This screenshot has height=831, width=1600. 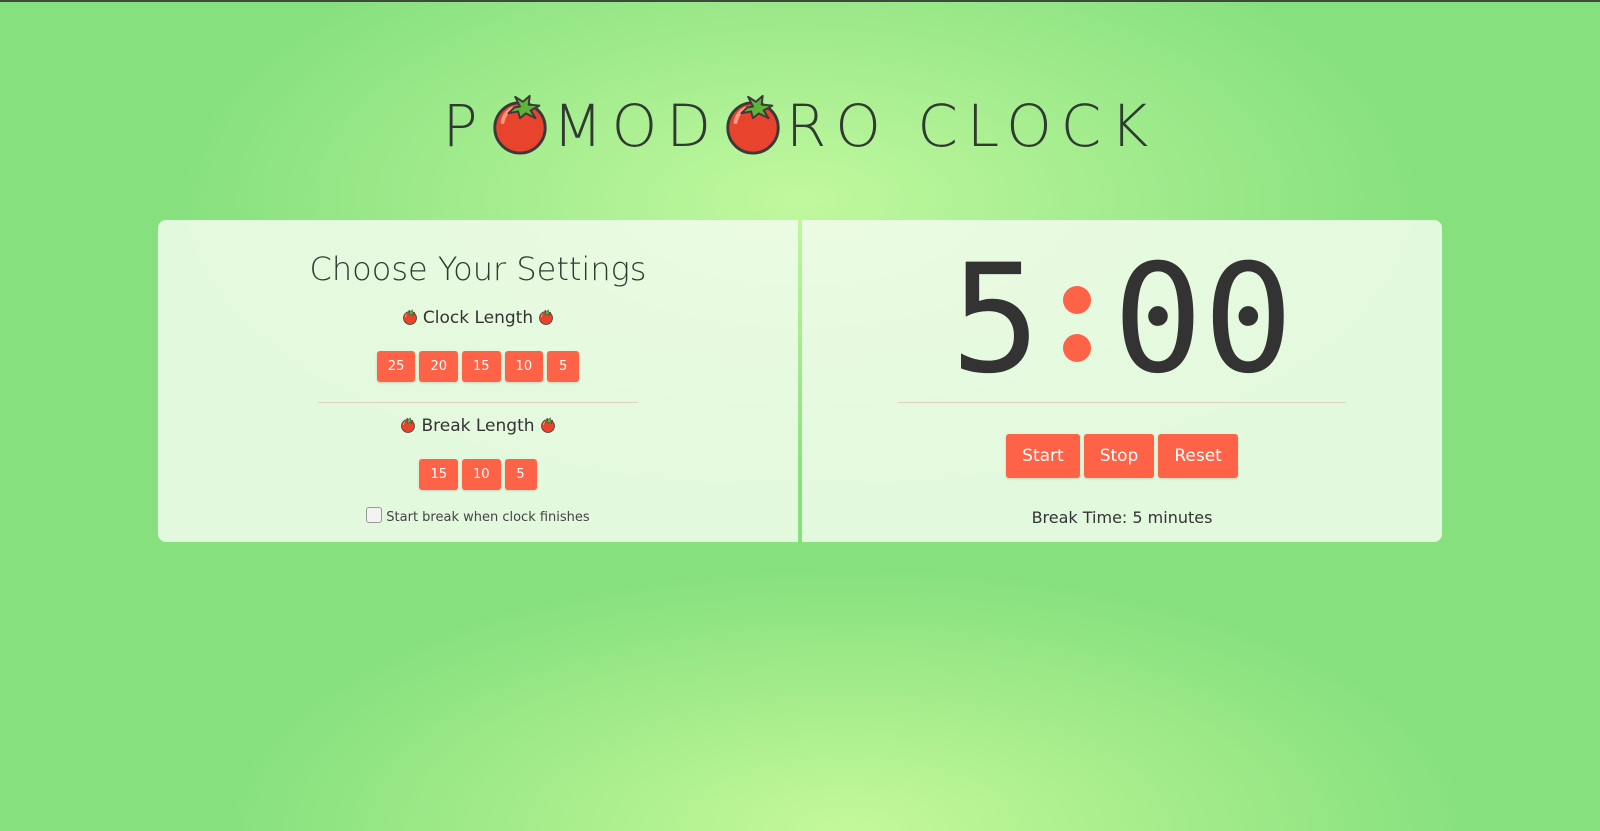 I want to click on start-button: Start, so click(x=1043, y=456).